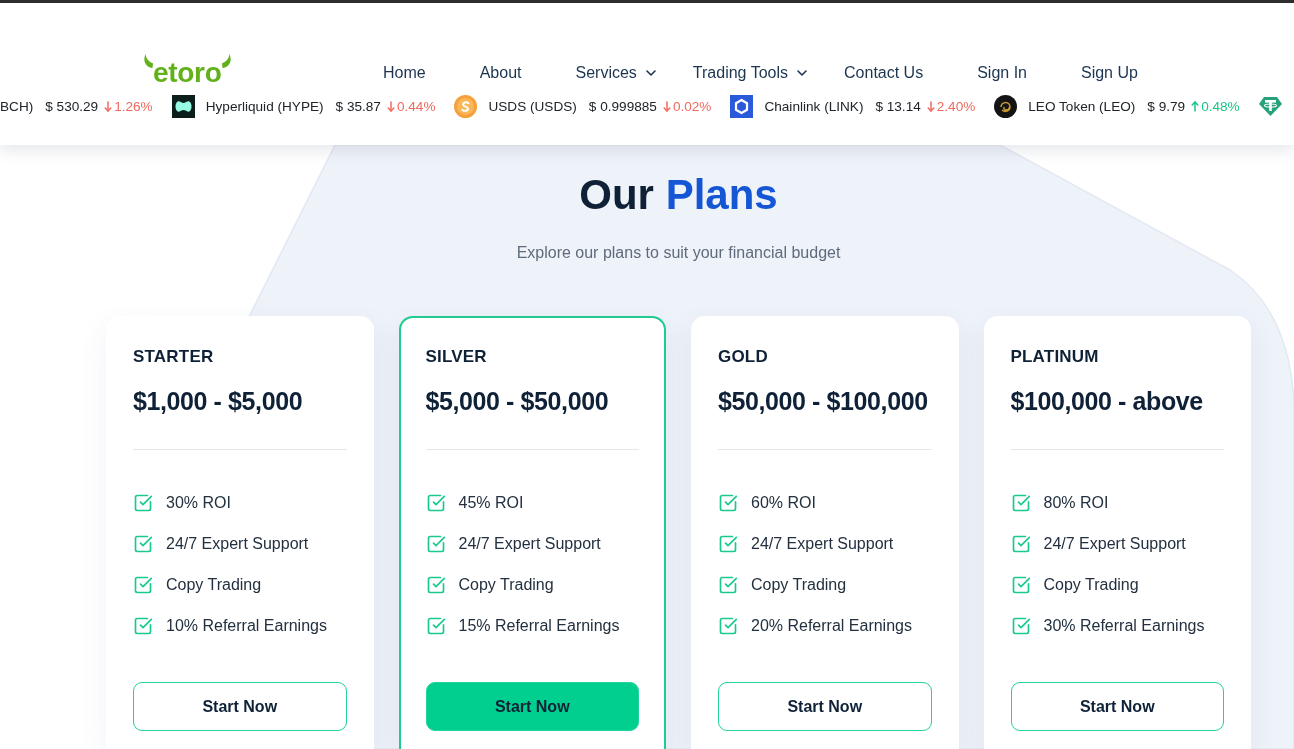 The image size is (1294, 749). I want to click on price-change: 2.40%, so click(956, 106).